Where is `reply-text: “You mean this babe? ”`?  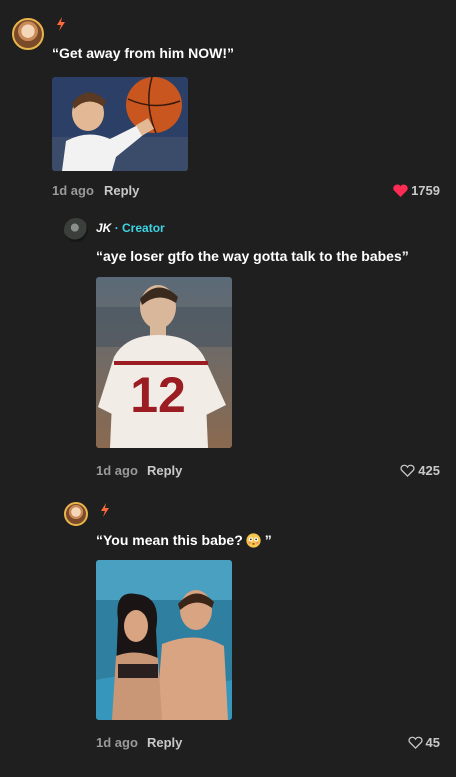 reply-text: “You mean this babe? ” is located at coordinates (184, 540).